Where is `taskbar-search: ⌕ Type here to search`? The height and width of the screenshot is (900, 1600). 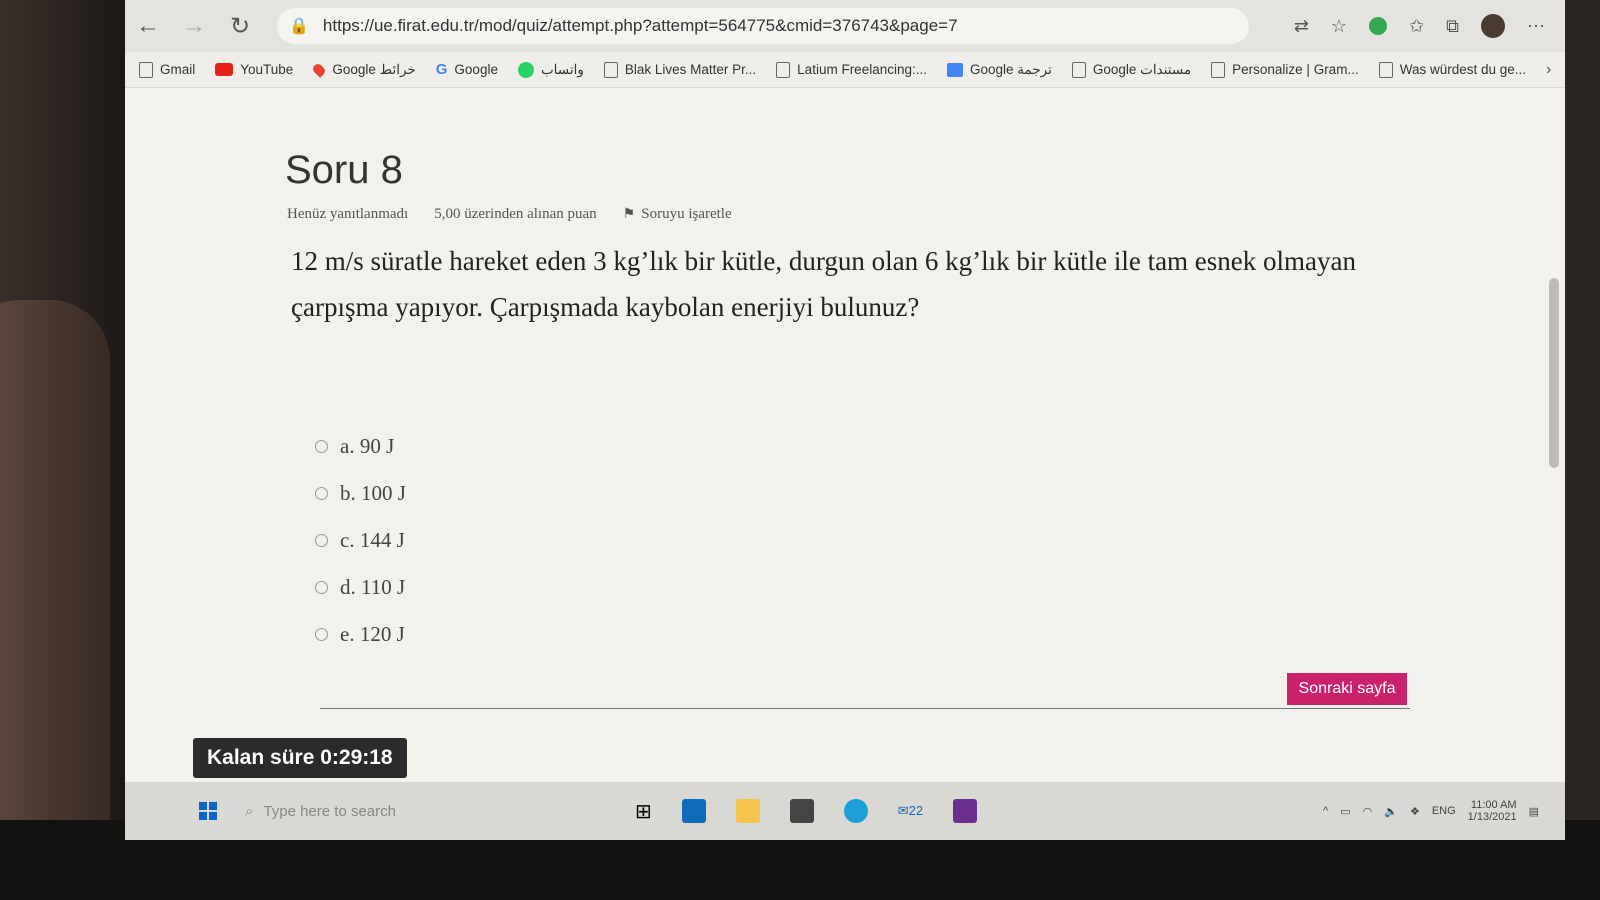 taskbar-search: ⌕ Type here to search is located at coordinates (425, 811).